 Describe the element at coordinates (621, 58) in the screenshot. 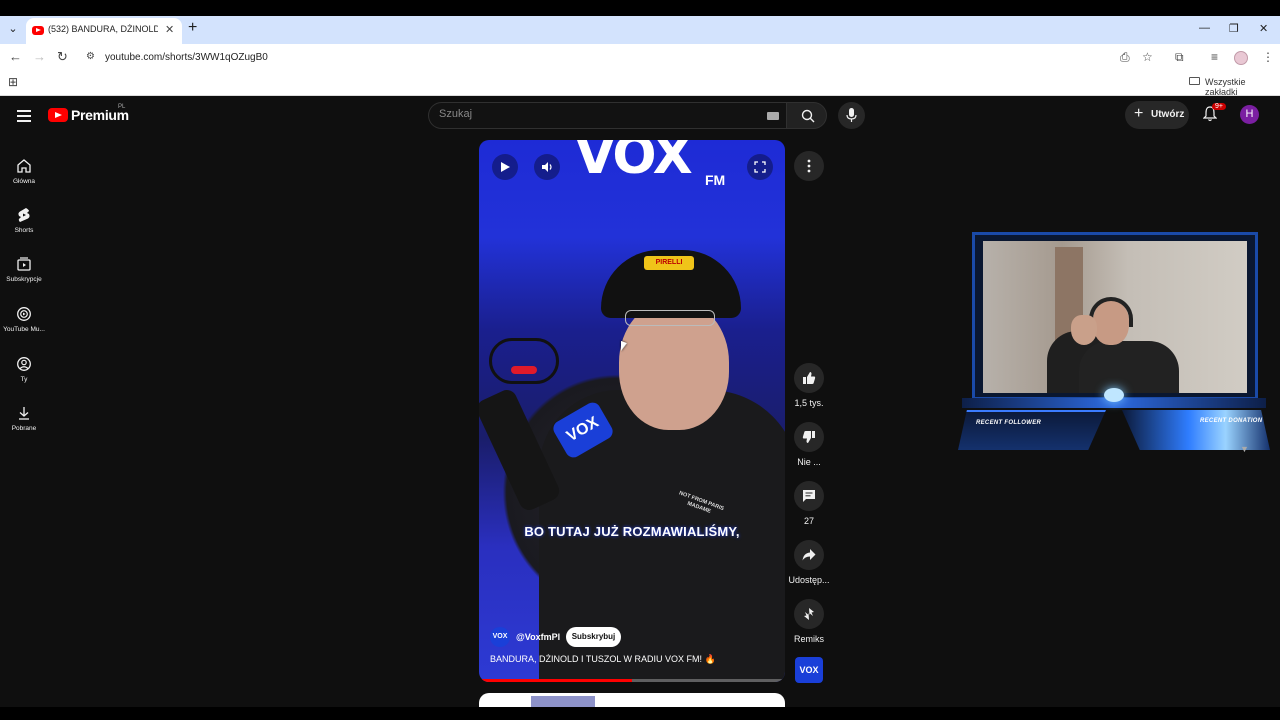

I see `address-bar: ⚙ youtube.com/shorts/3WW1qOZugB0` at that location.